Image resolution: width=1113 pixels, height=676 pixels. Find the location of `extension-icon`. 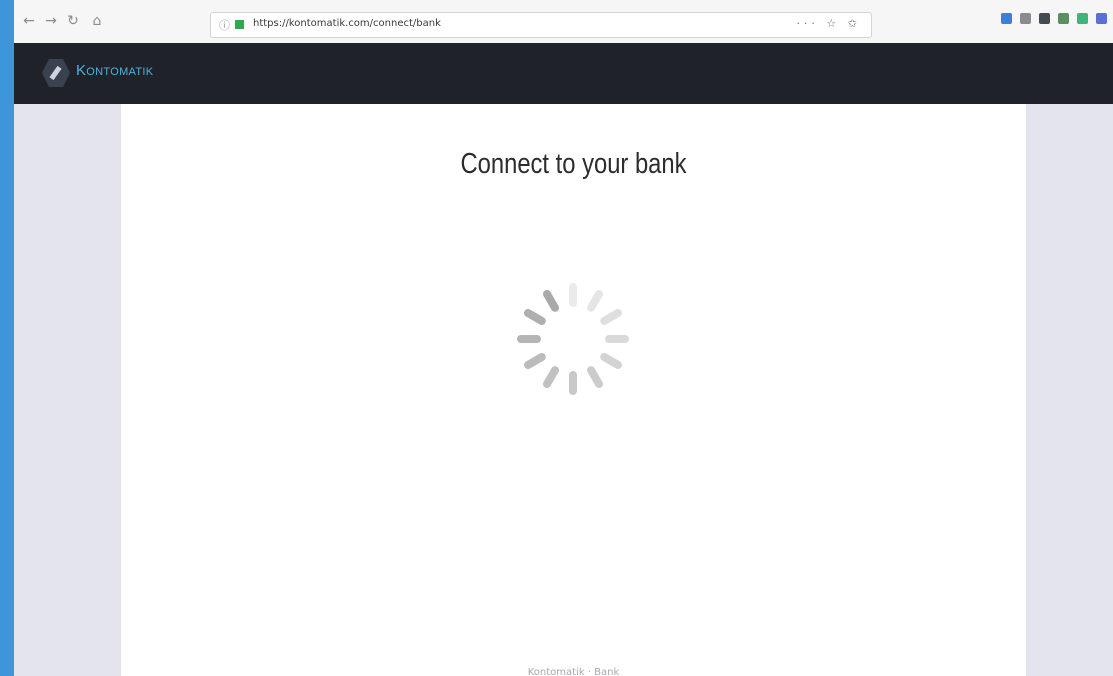

extension-icon is located at coordinates (1063, 18).